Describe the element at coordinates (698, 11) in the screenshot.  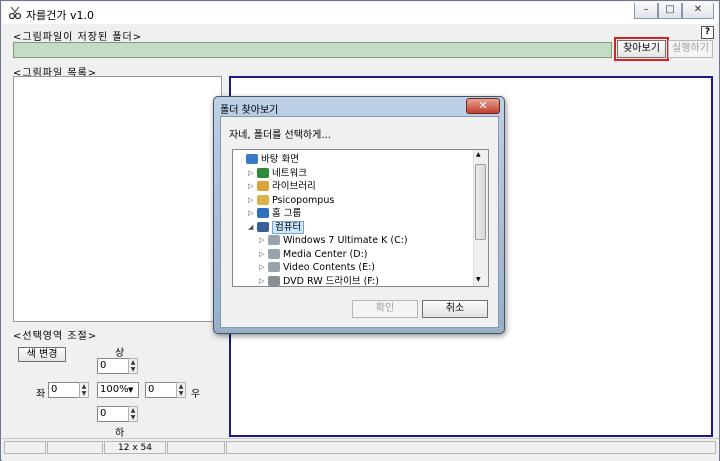
I see `close-button: ✕` at that location.